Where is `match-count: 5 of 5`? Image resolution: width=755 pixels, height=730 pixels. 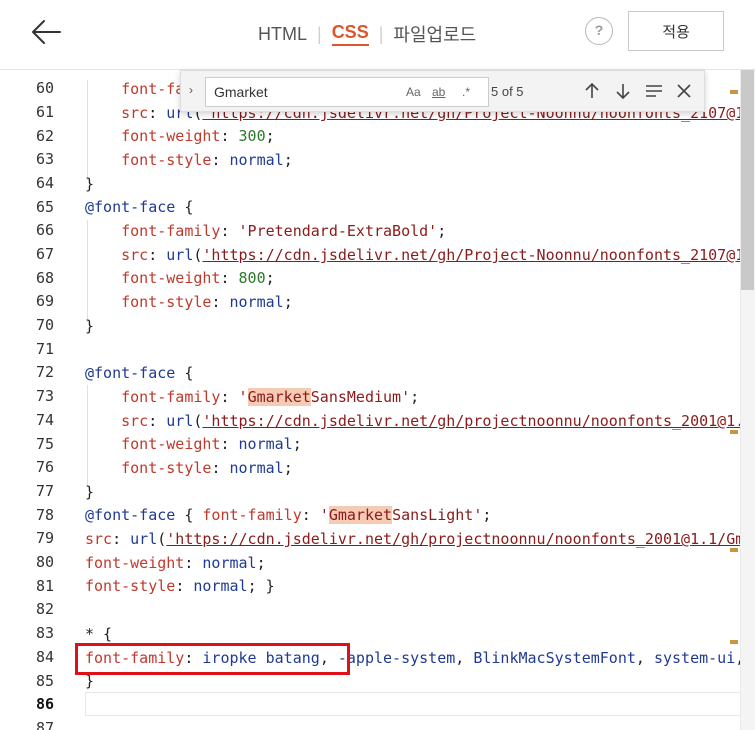 match-count: 5 of 5 is located at coordinates (507, 91).